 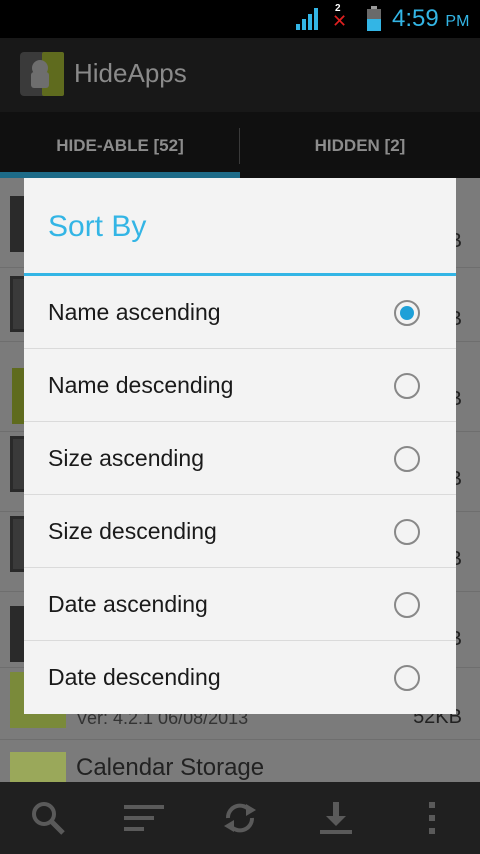 I want to click on sort-option-date-ascending: Date ascending, so click(x=240, y=604).